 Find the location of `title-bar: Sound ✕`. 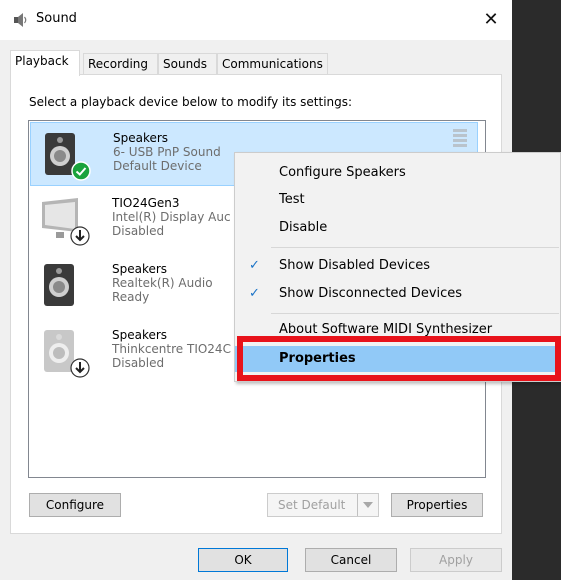

title-bar: Sound ✕ is located at coordinates (256, 20).